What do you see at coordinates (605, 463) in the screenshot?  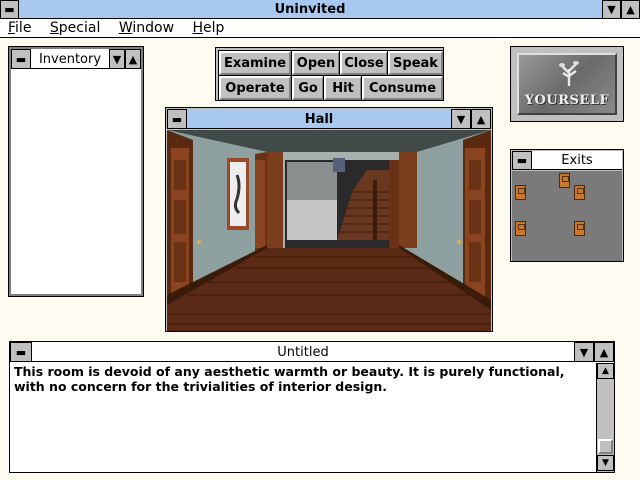 I see `scroll-down-icon: ▼` at bounding box center [605, 463].